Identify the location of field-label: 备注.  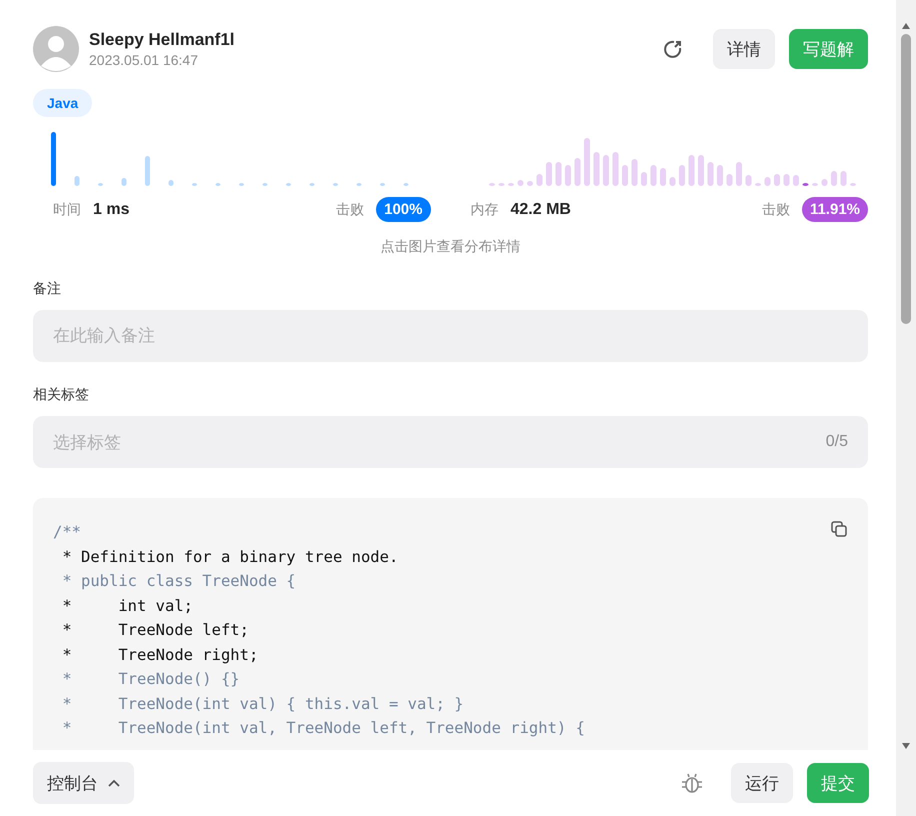
(47, 289).